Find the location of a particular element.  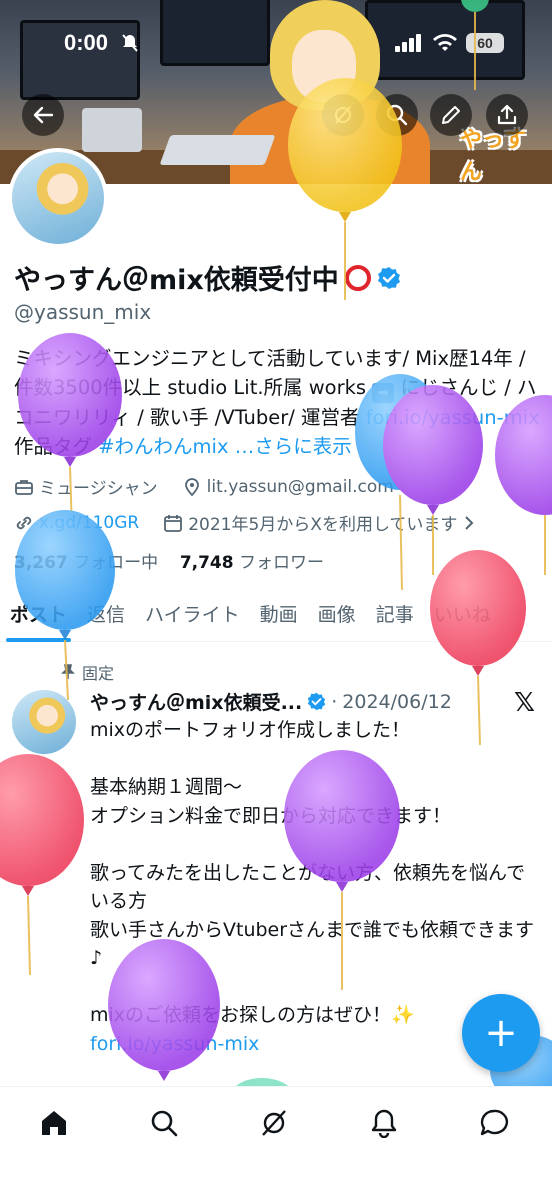

edit-button is located at coordinates (451, 115).